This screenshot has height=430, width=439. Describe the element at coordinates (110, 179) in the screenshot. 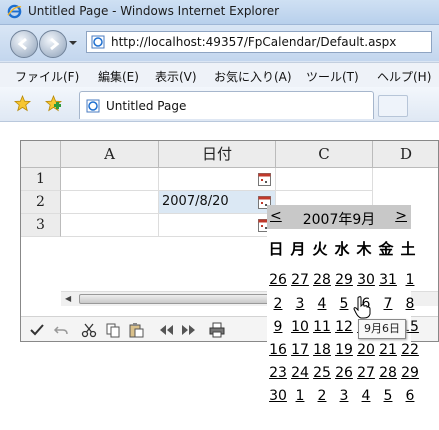

I see `cell-a1` at that location.